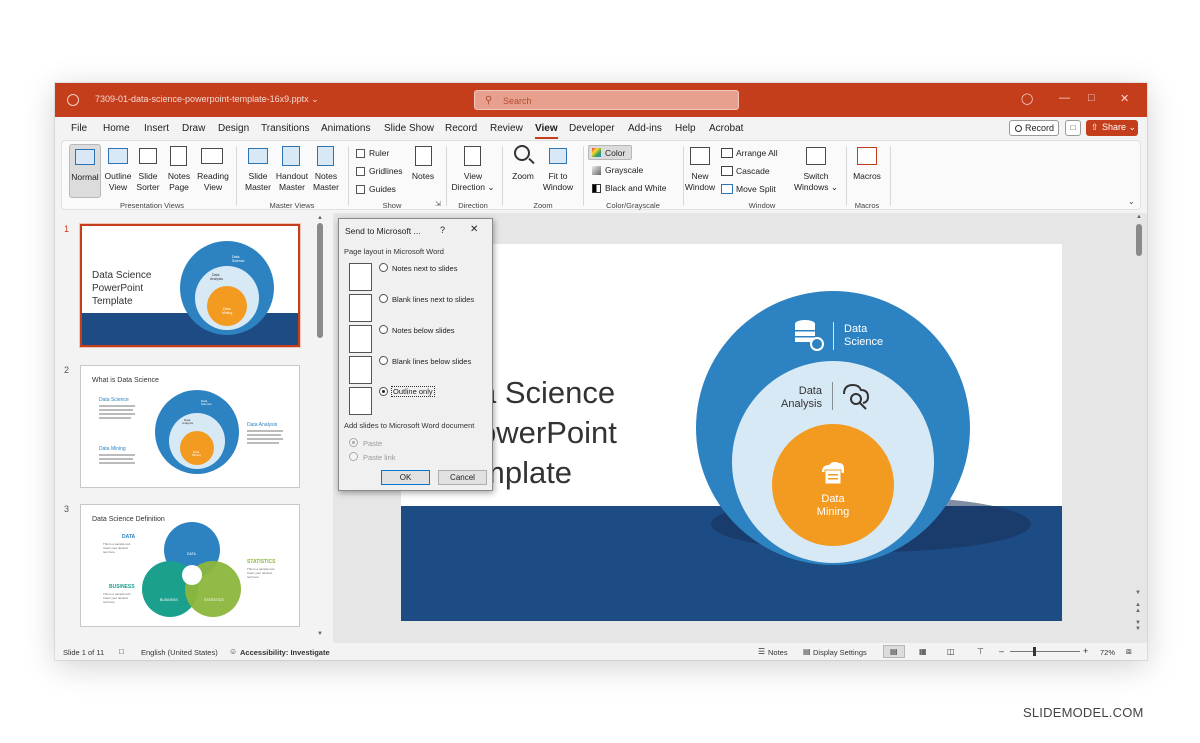 The image size is (1200, 743). I want to click on zoom-slider-track, so click(1045, 651).